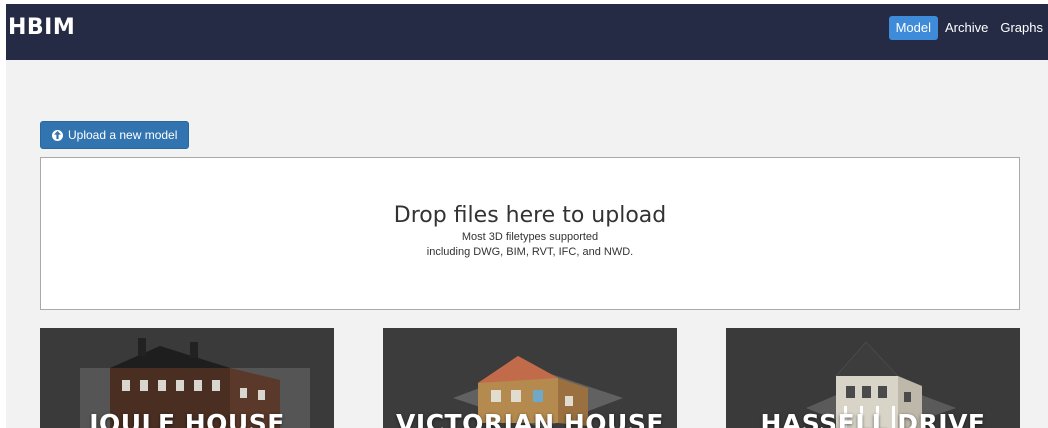 This screenshot has height=428, width=1048. What do you see at coordinates (187, 378) in the screenshot?
I see `model-card-joule-house: JOULE HOUSE` at bounding box center [187, 378].